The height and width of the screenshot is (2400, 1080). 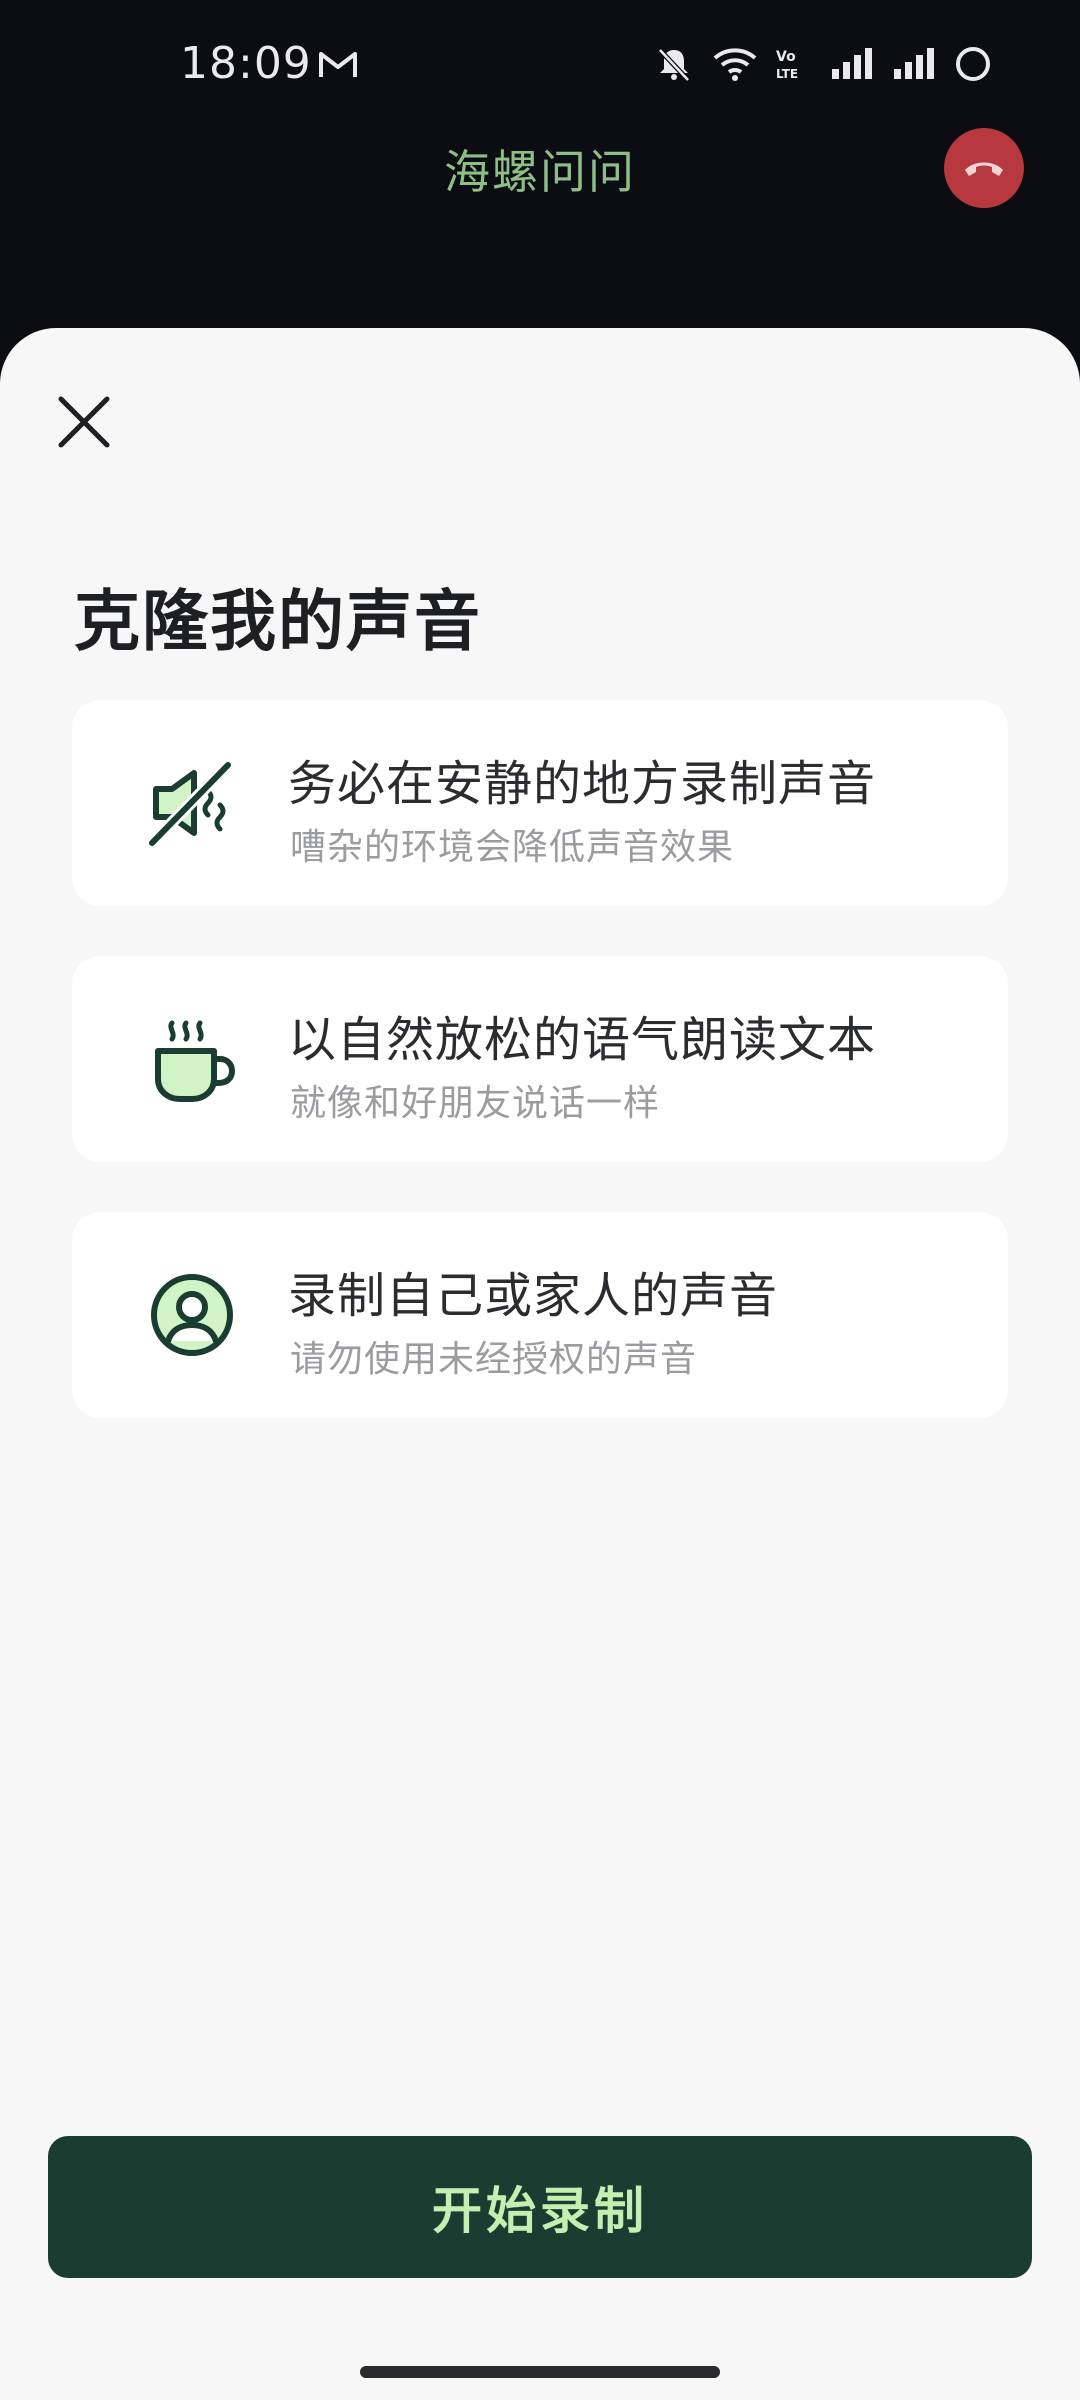 I want to click on status-time: 18:09, so click(x=246, y=63).